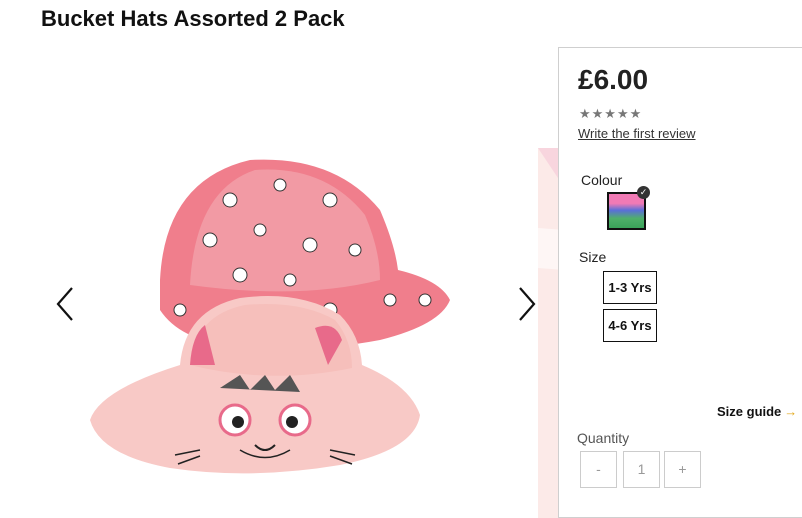  I want to click on product-title: Bucket Hats Assorted 2 Pack, so click(193, 18).